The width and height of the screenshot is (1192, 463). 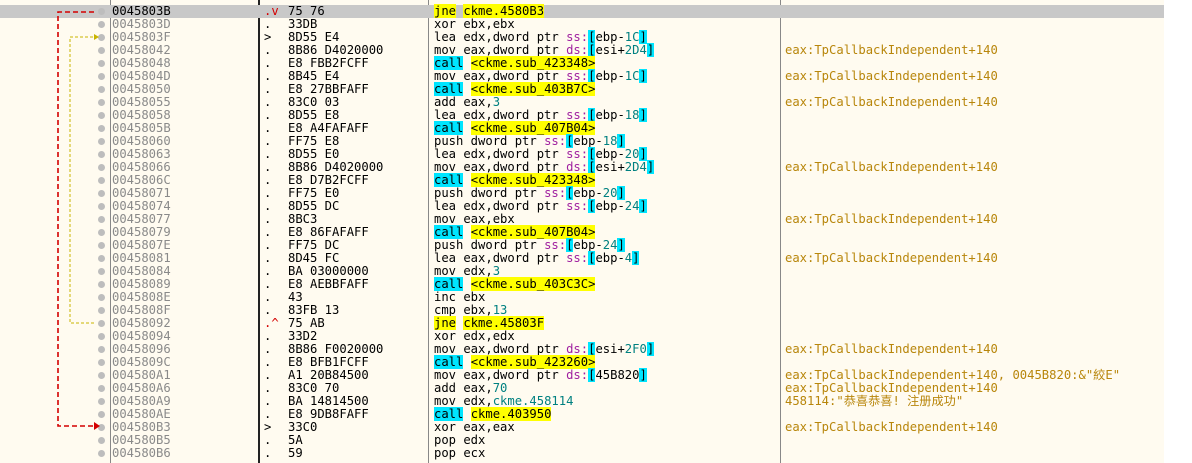 What do you see at coordinates (1178, 231) in the screenshot?
I see `vertical-scrollbar` at bounding box center [1178, 231].